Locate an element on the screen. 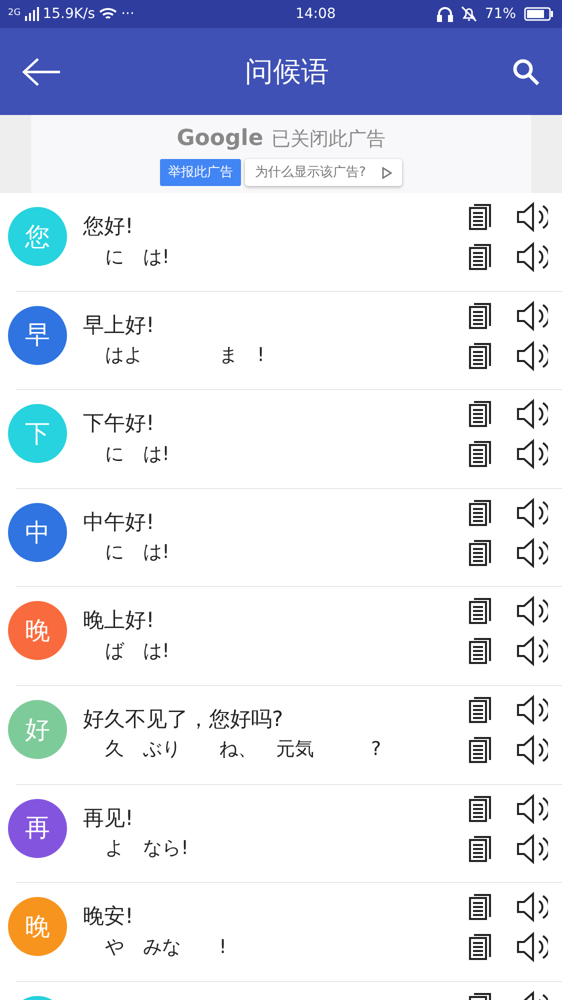 This screenshot has width=562, height=1000. chinese-phrase: 您好! is located at coordinates (108, 226).